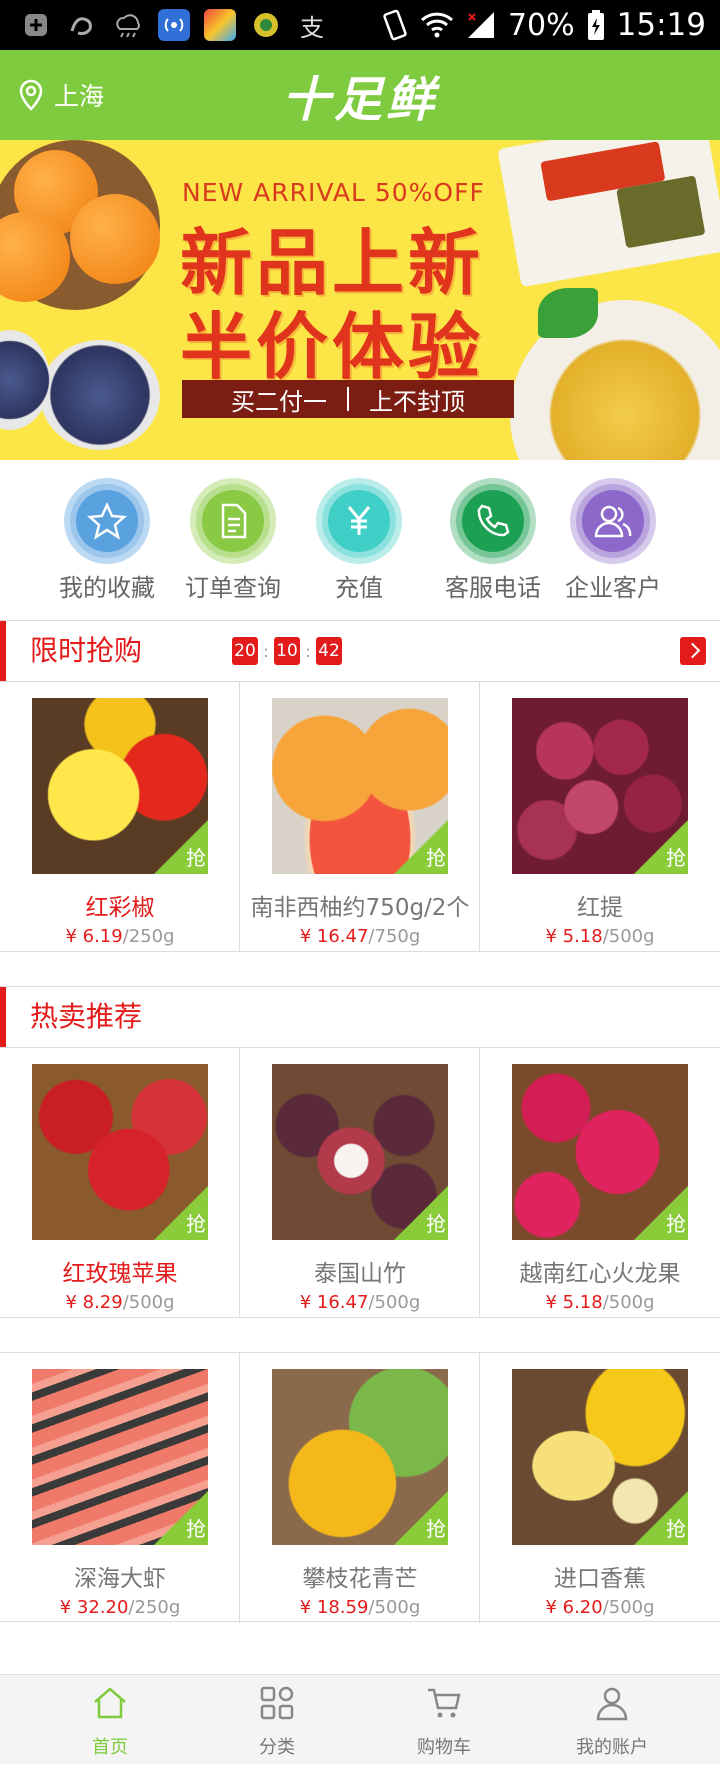 This screenshot has width=720, height=1765. I want to click on users-icon, so click(613, 521).